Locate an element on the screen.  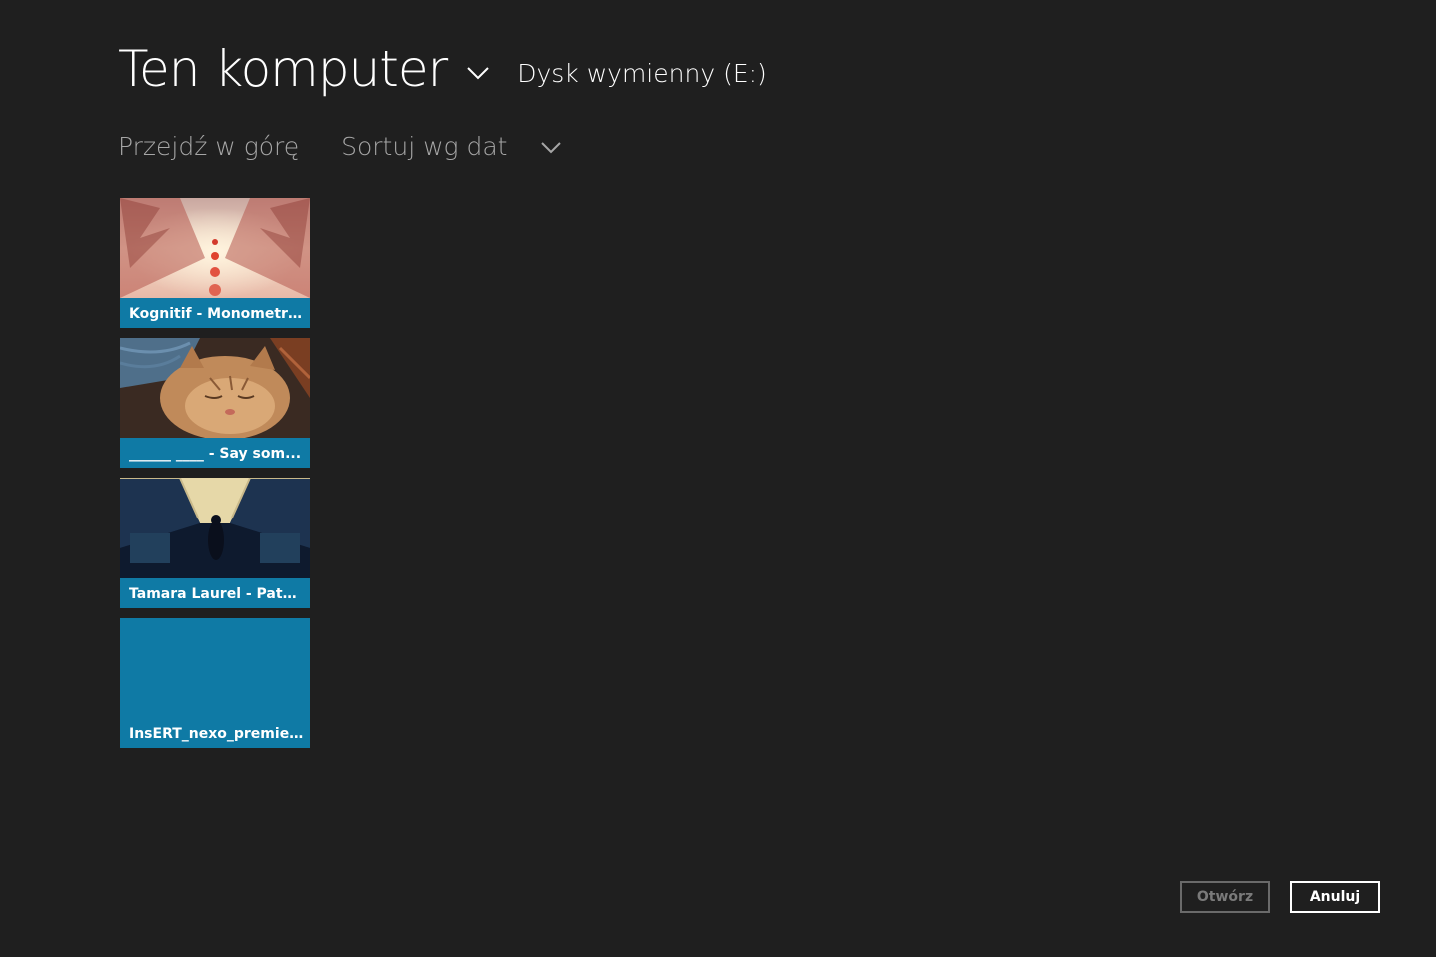
pink-tree-tunnel-image is located at coordinates (215, 248).